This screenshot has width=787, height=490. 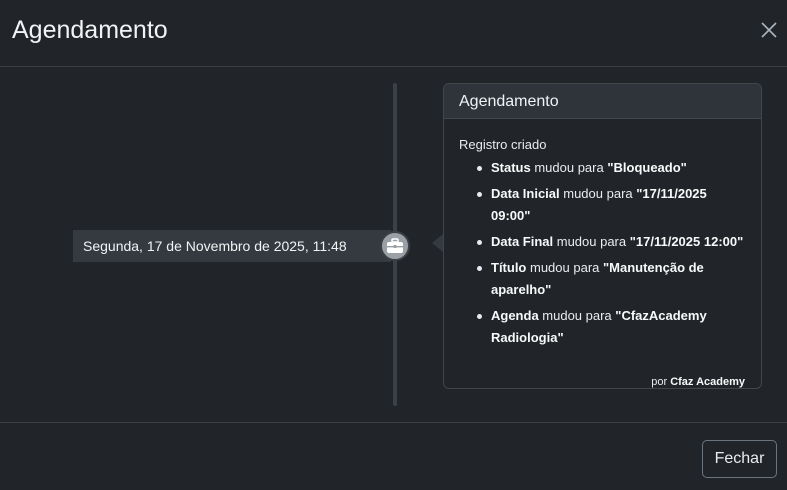 I want to click on briefcase-icon, so click(x=395, y=245).